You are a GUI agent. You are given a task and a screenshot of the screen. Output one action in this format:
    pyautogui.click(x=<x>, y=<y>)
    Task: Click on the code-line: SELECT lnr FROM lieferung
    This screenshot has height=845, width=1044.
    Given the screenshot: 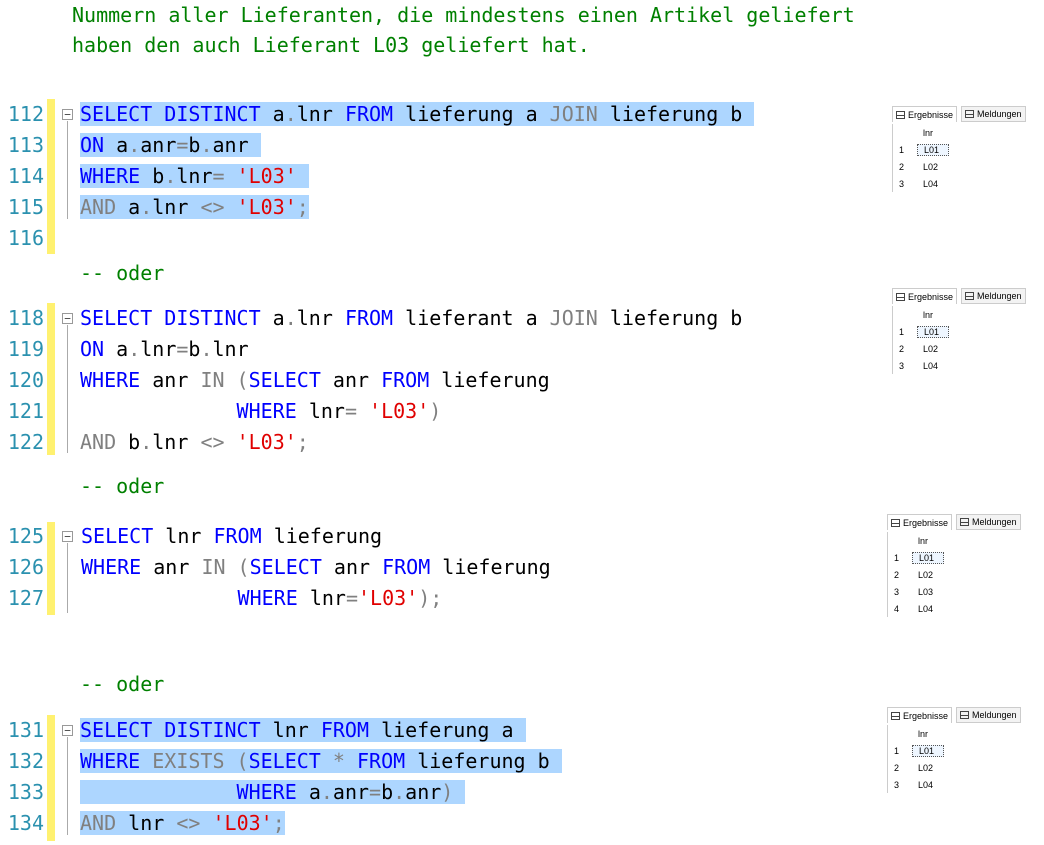 What is the action you would take?
    pyautogui.click(x=231, y=536)
    